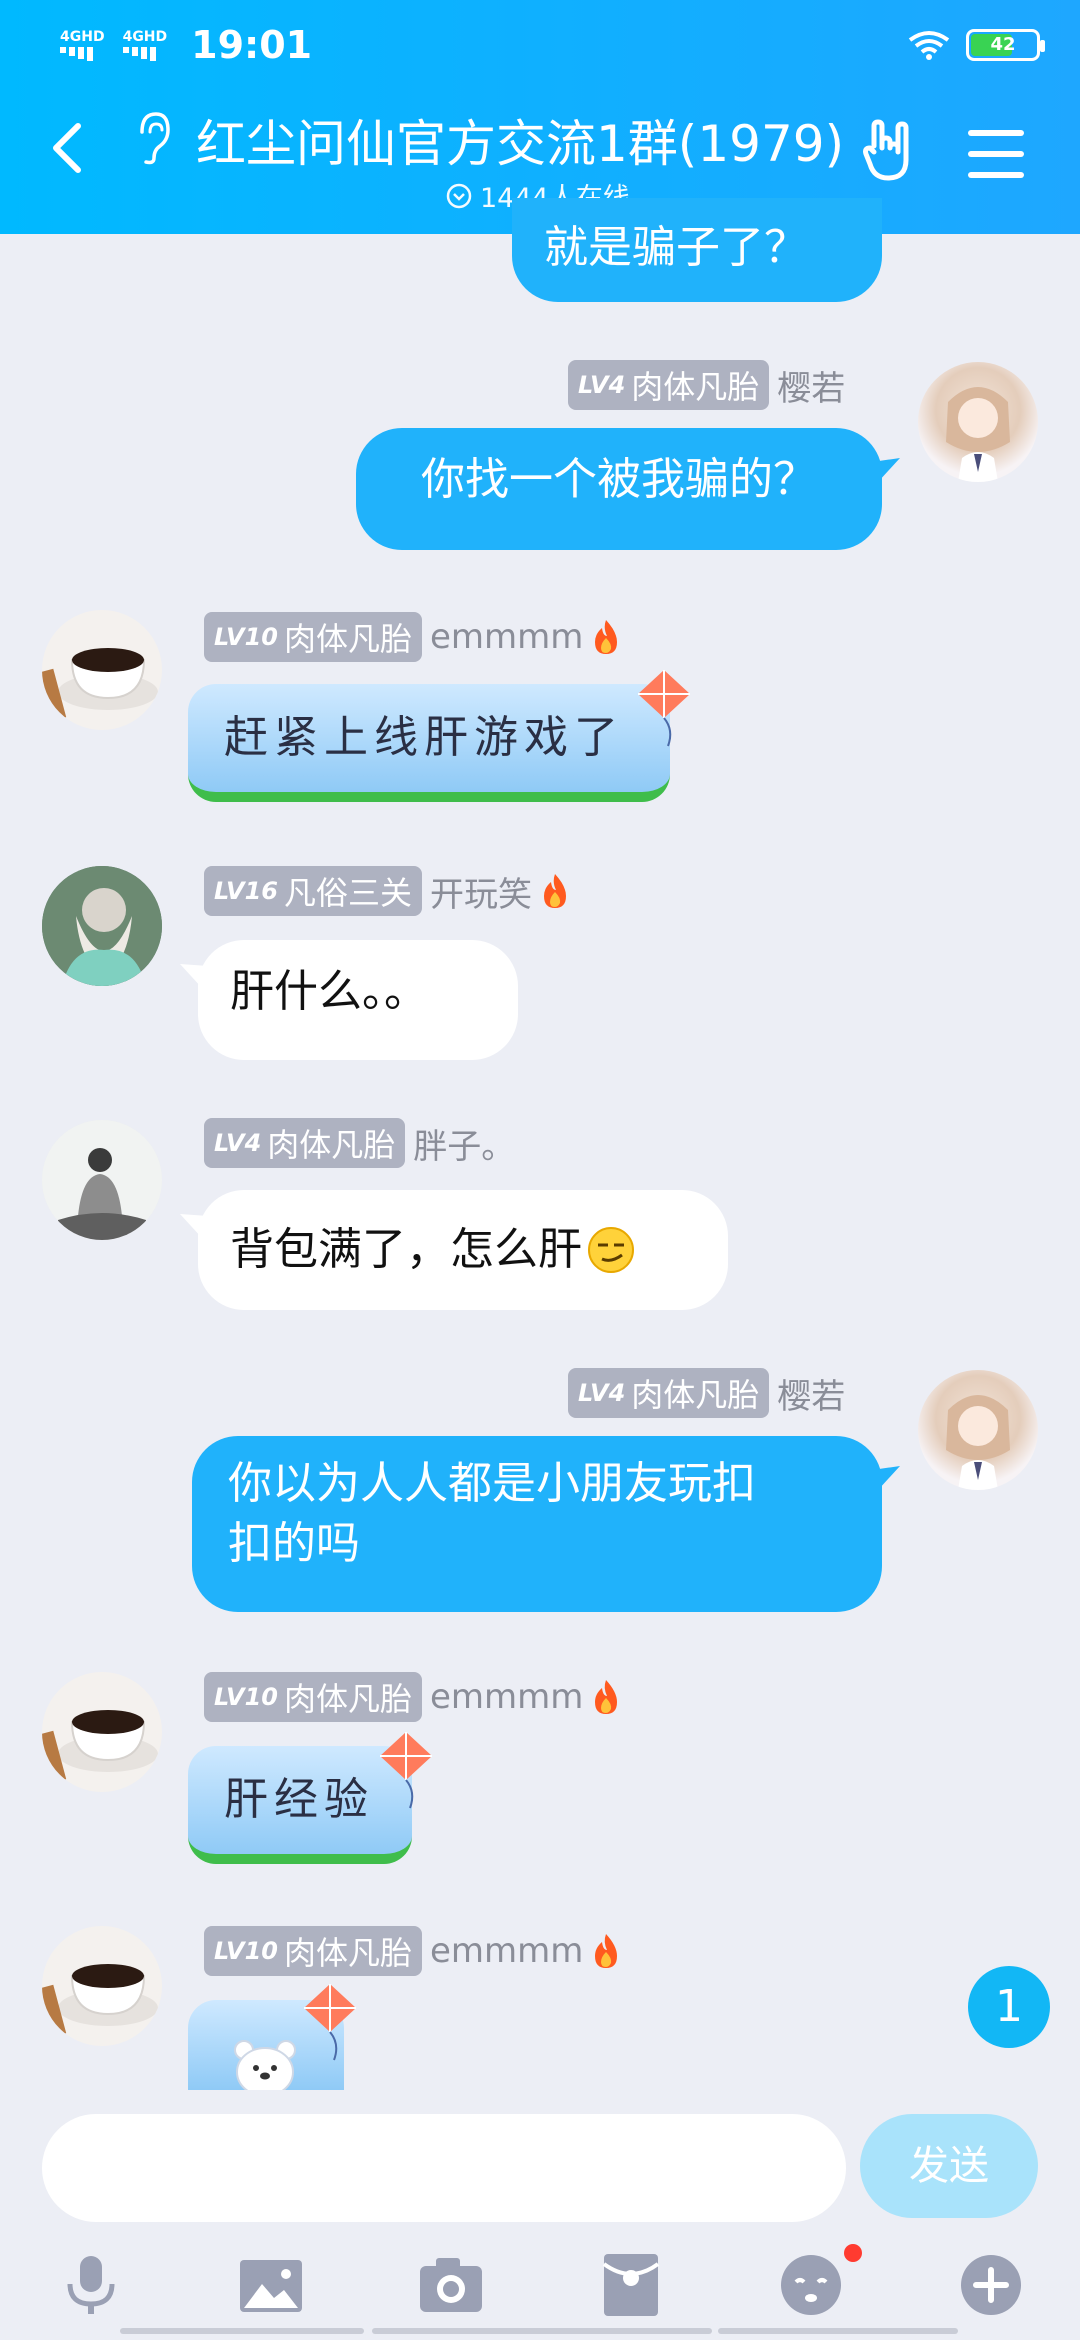  I want to click on red-packet-icon, so click(631, 2285).